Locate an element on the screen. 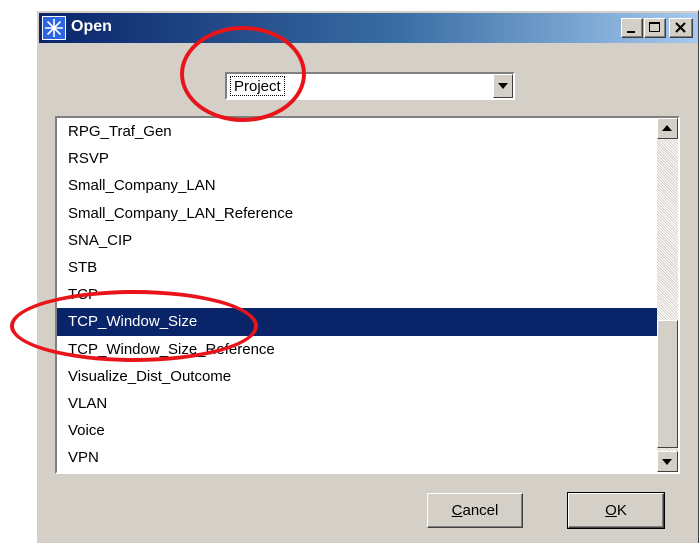 This screenshot has height=543, width=699. cancel-button: Cancel is located at coordinates (475, 510).